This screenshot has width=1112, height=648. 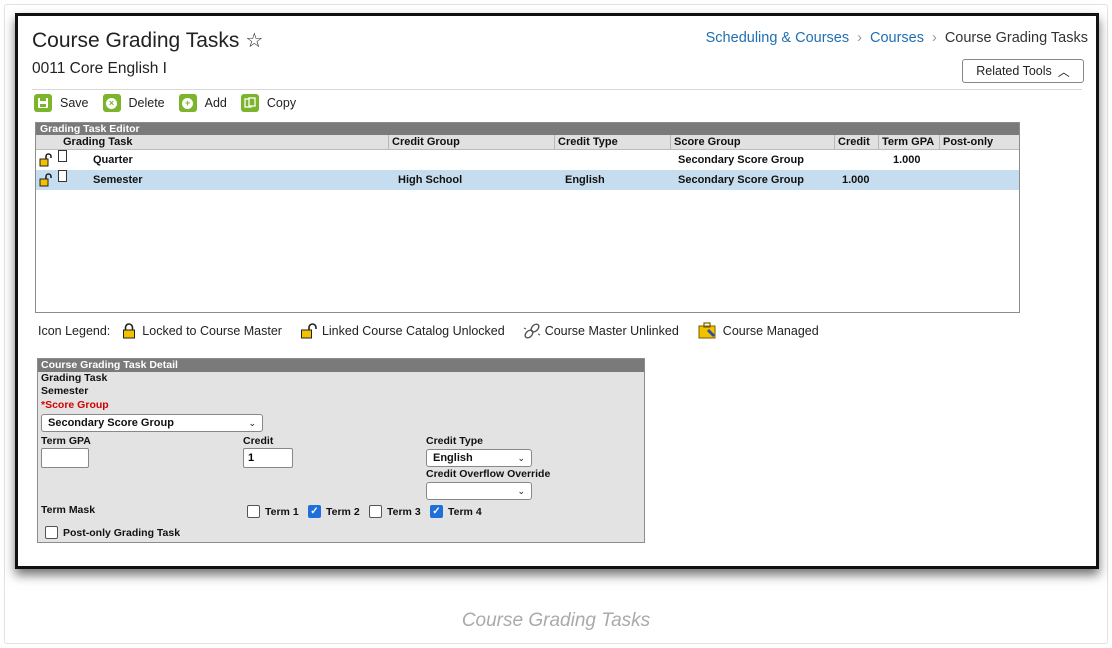 I want to click on delete-label: Delete, so click(x=146, y=103).